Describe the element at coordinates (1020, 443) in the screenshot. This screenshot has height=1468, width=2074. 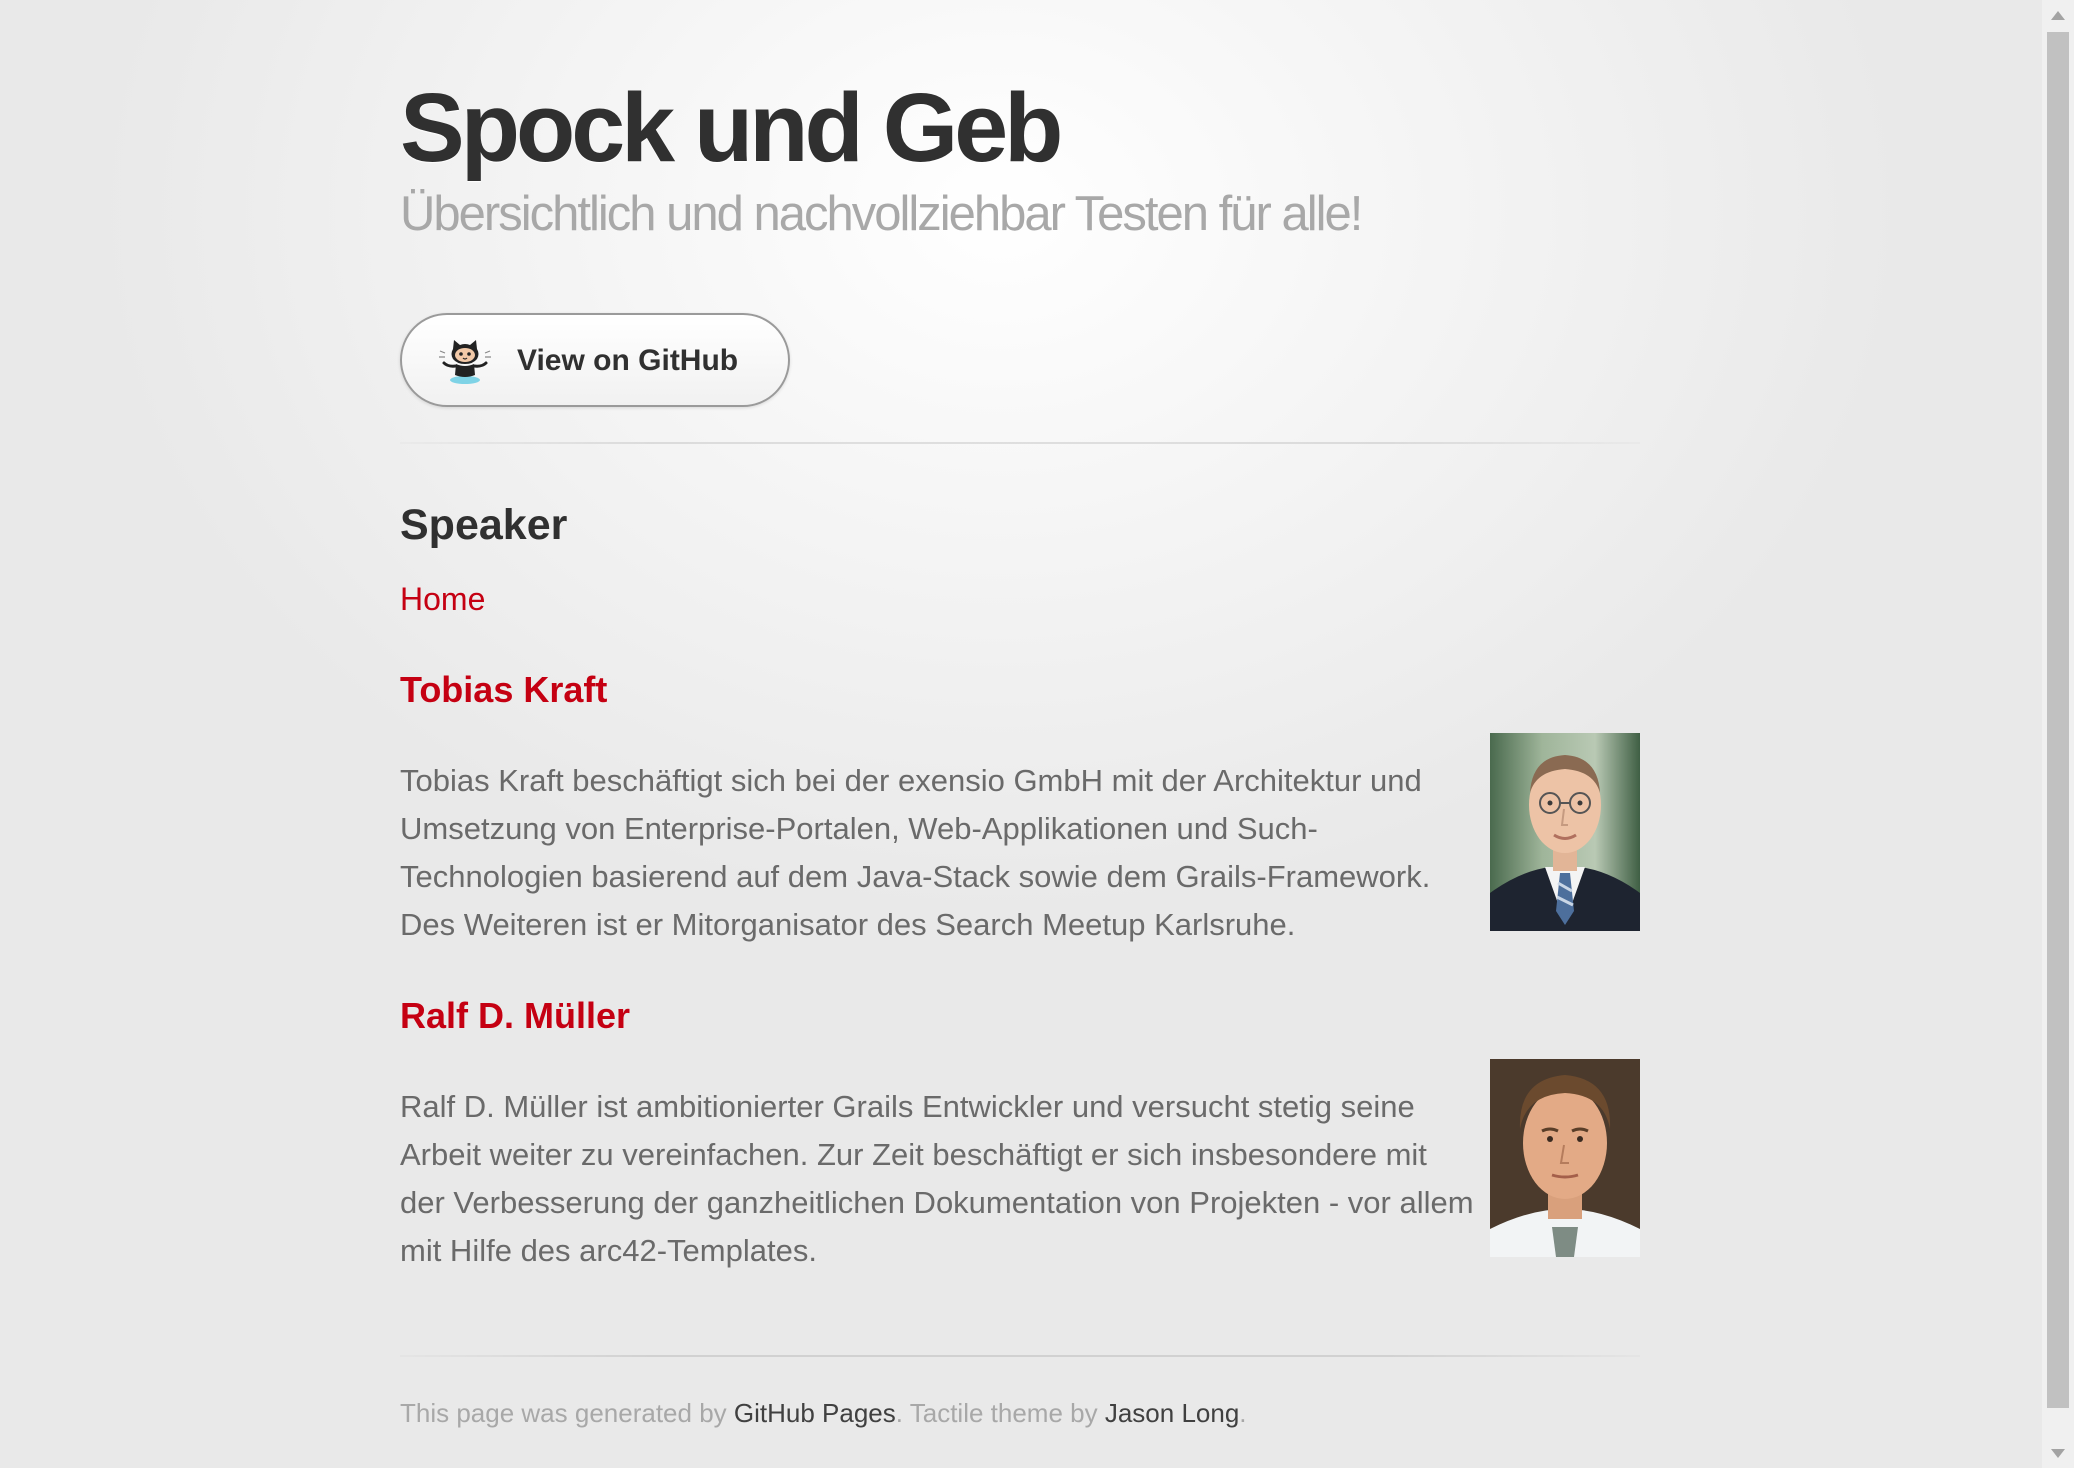
I see `header-divider` at that location.